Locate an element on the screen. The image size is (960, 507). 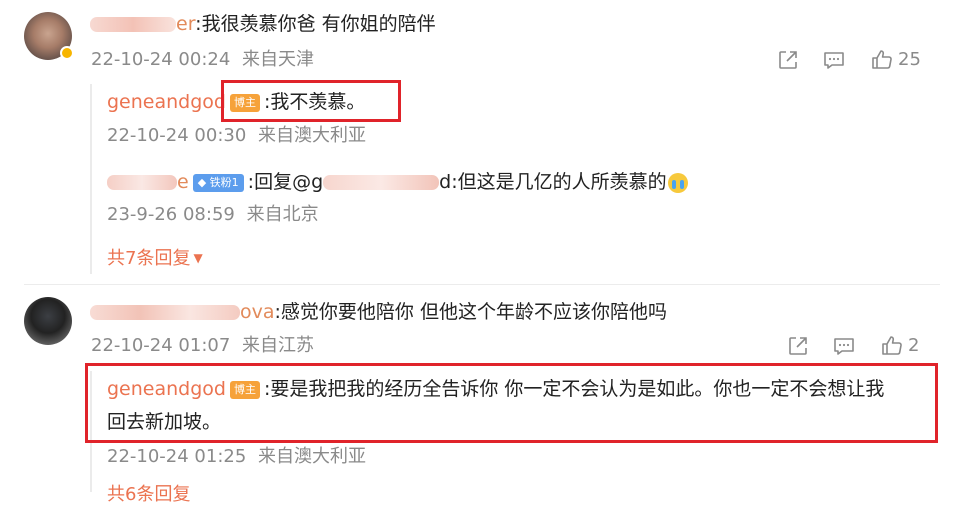
reply-mention-end: d is located at coordinates (445, 182).